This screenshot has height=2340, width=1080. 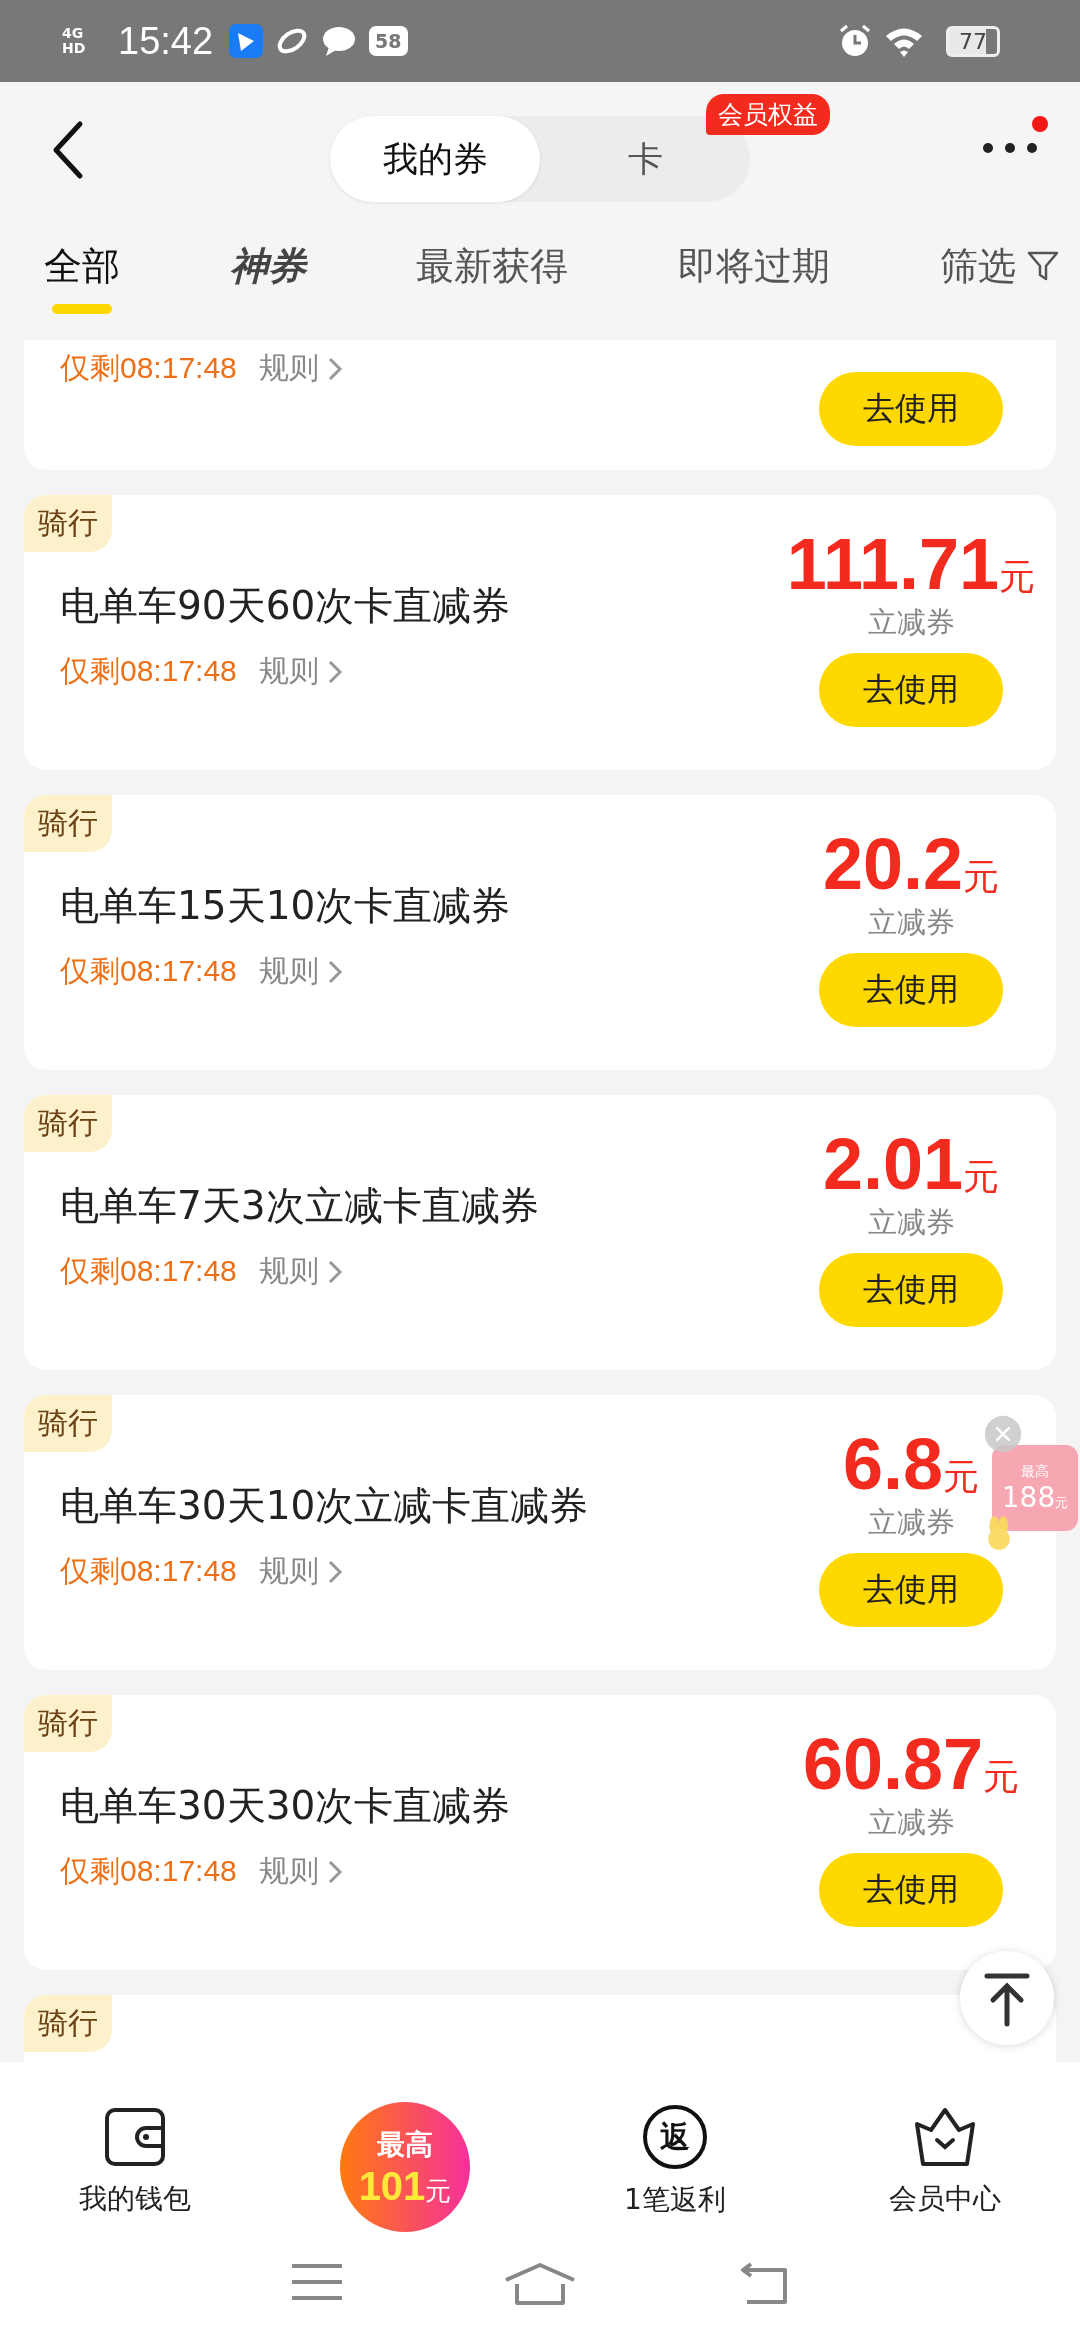 What do you see at coordinates (135, 2199) in the screenshot?
I see `nav-label: 我的钱包` at bounding box center [135, 2199].